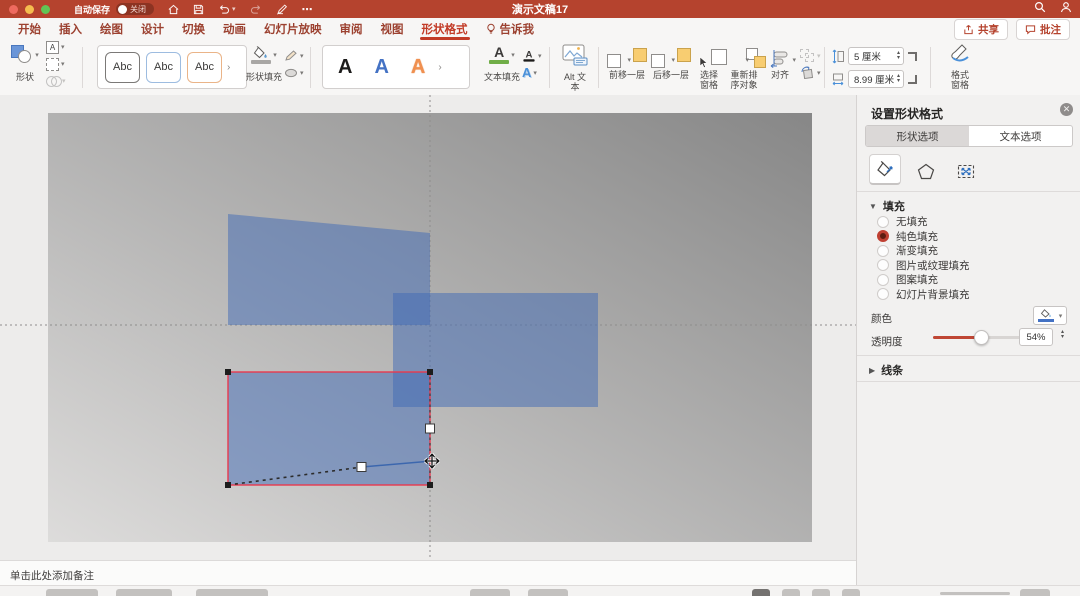 This screenshot has height=596, width=1080. Describe the element at coordinates (902, 221) in the screenshot. I see `fill-option-no-fill: 无填充` at that location.